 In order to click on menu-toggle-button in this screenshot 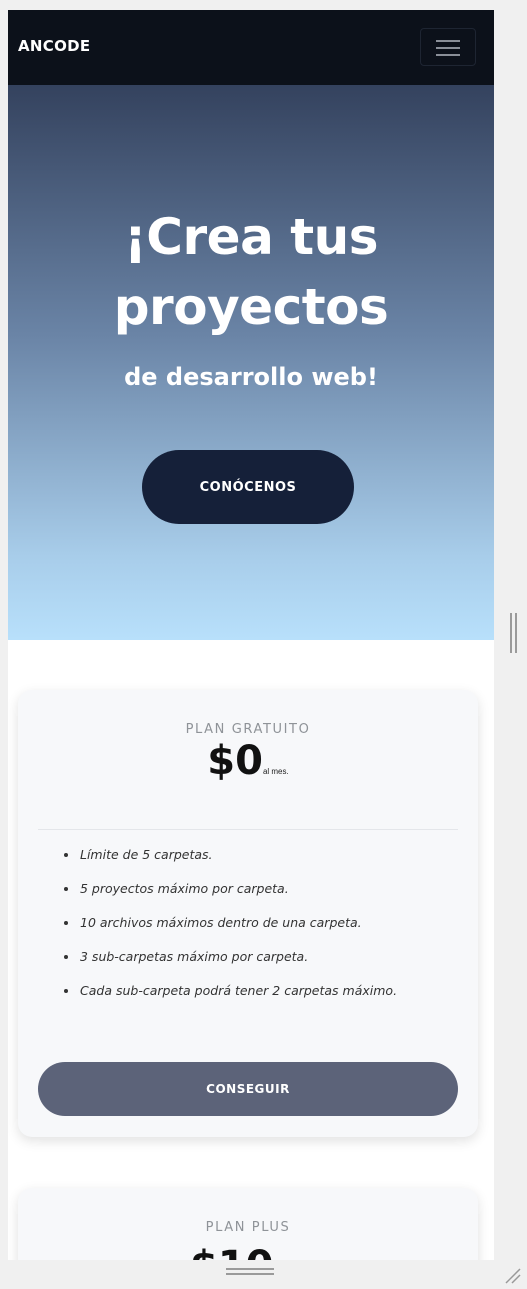, I will do `click(448, 47)`.